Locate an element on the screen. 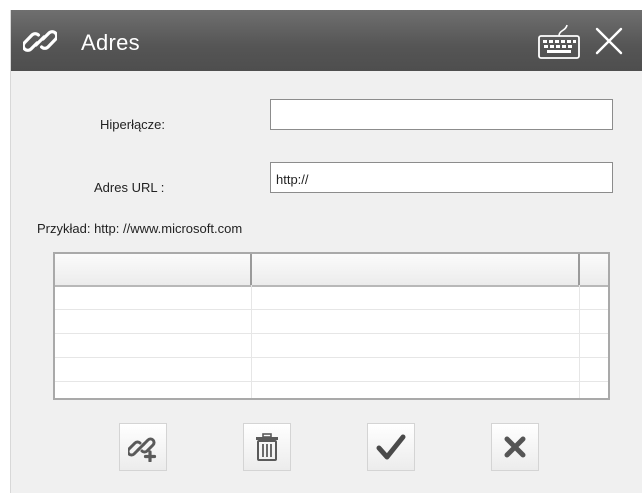 The image size is (642, 493). cancel-button is located at coordinates (515, 447).